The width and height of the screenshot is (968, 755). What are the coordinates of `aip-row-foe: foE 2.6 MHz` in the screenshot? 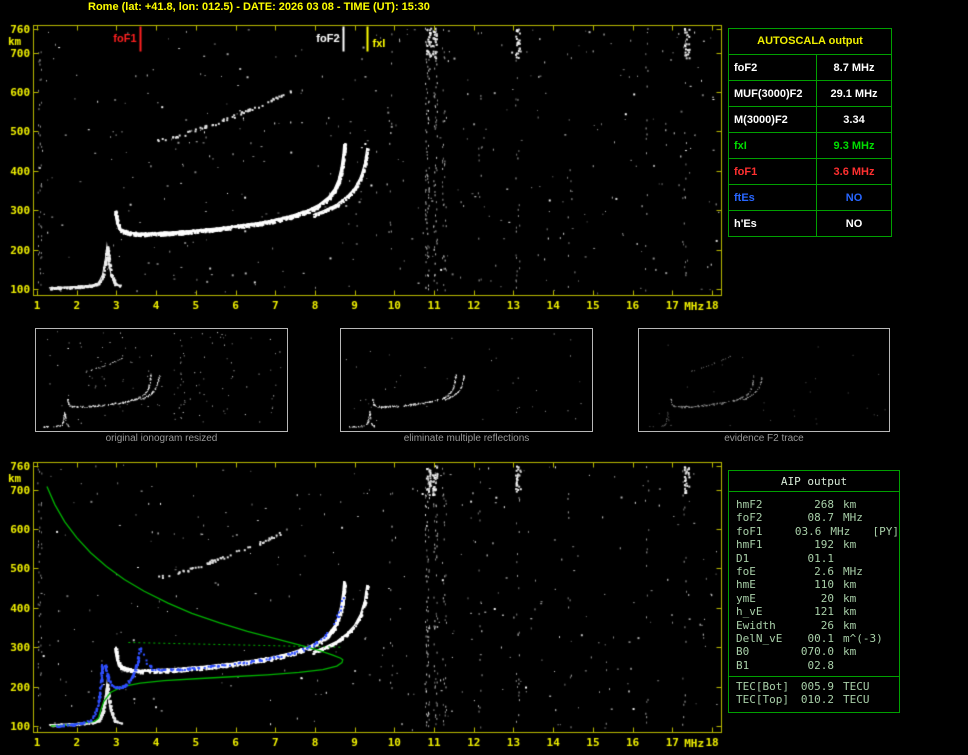 It's located at (814, 571).